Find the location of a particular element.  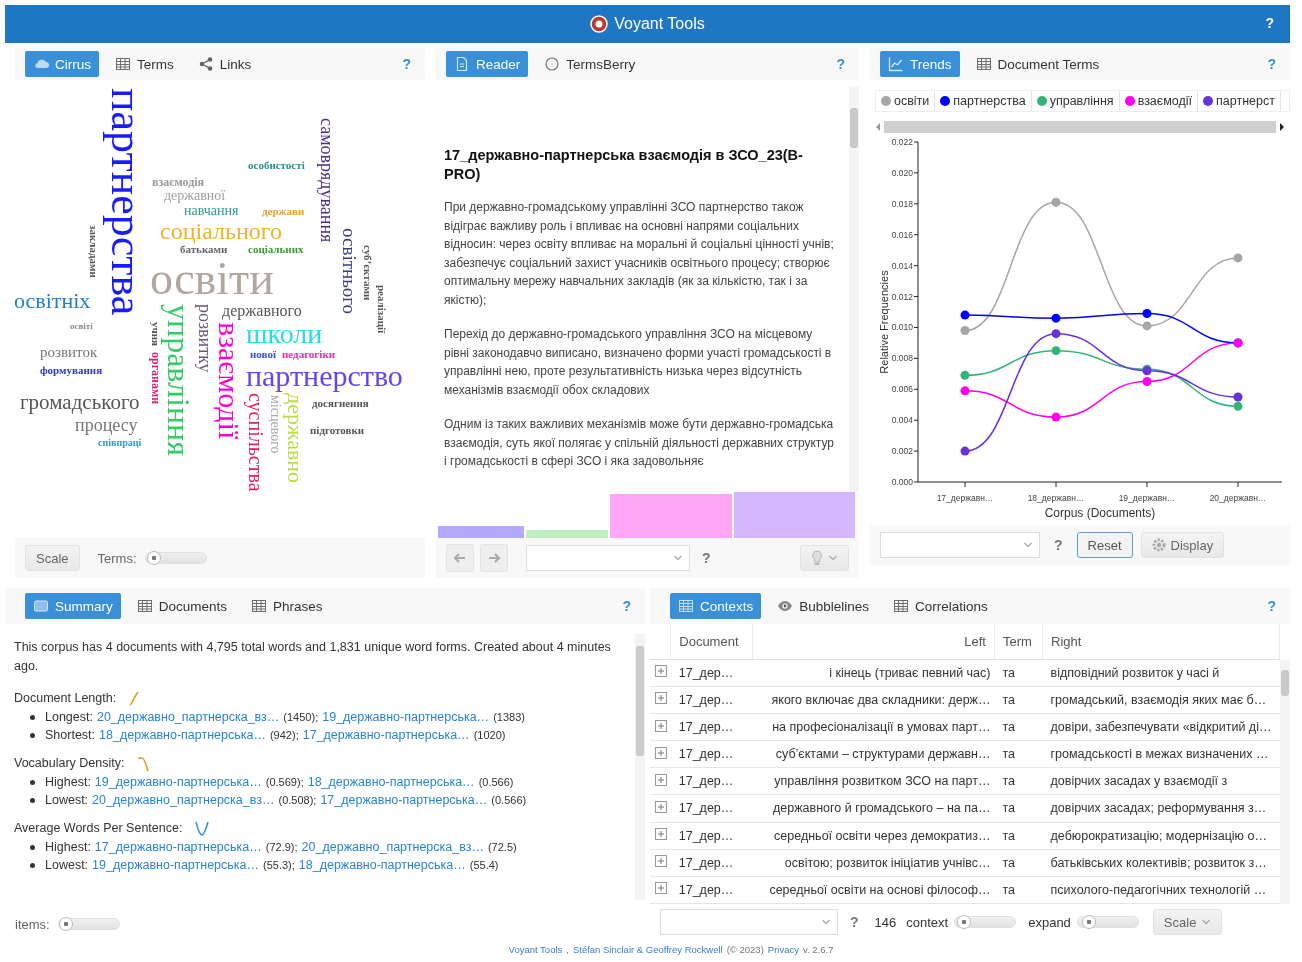

cloud-word: освіті is located at coordinates (81, 326).